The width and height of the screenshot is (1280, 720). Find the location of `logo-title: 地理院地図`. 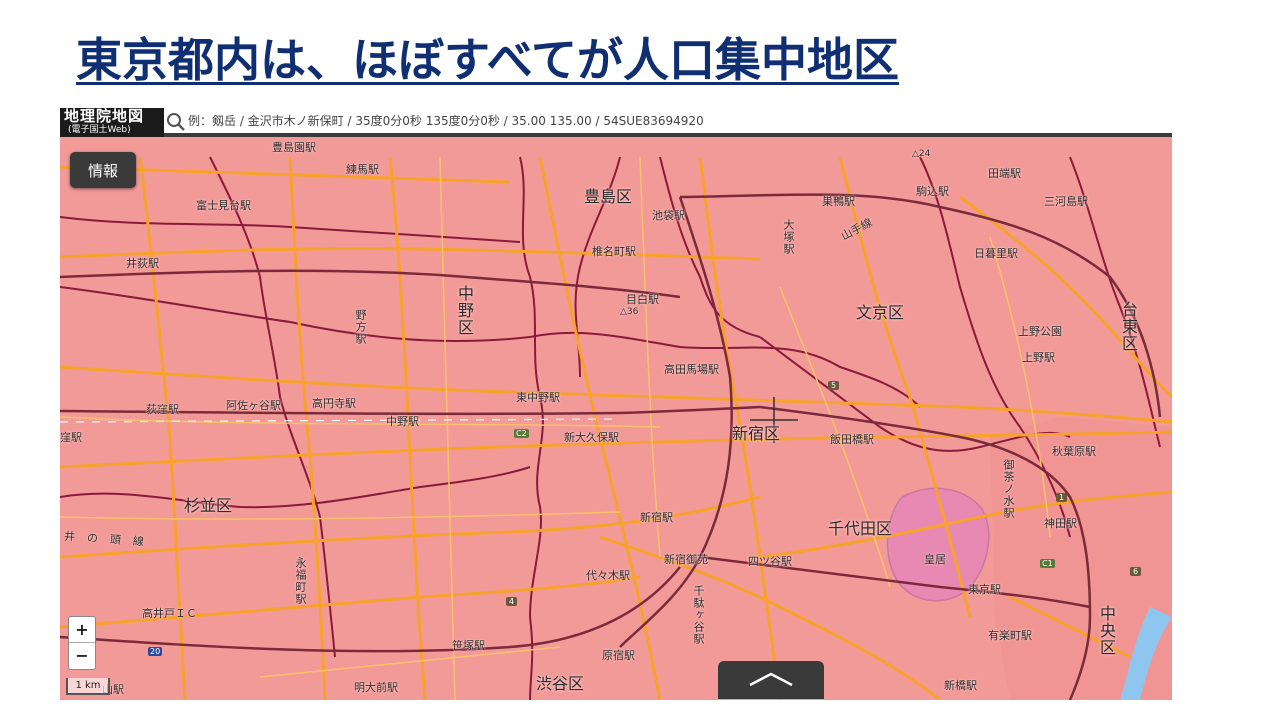

logo-title: 地理院地図 is located at coordinates (104, 116).